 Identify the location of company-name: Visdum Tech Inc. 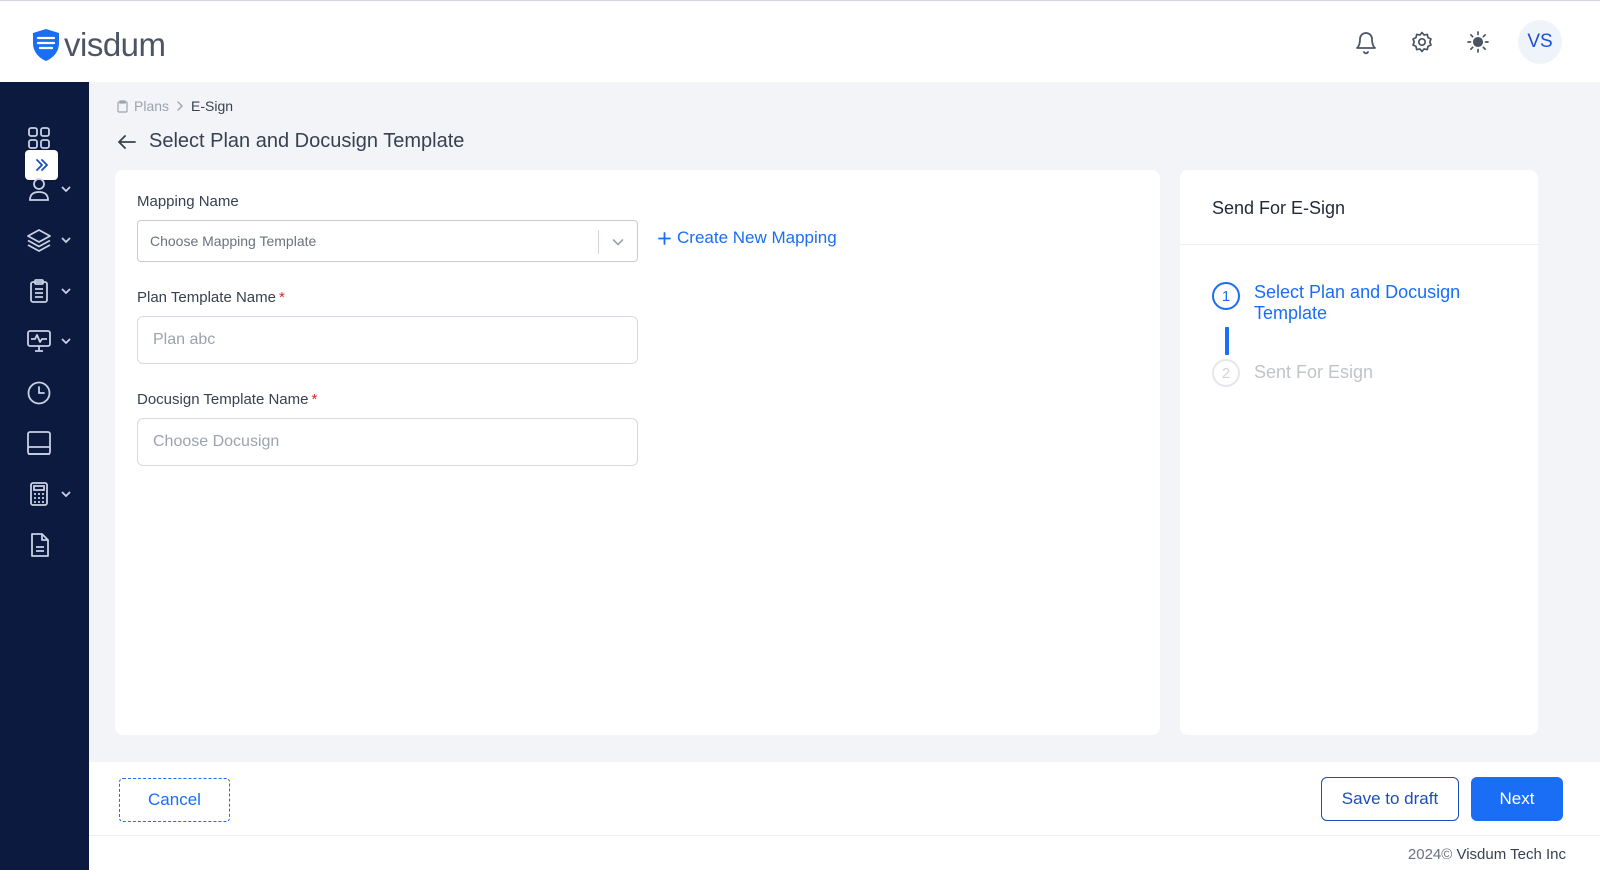
(1511, 854).